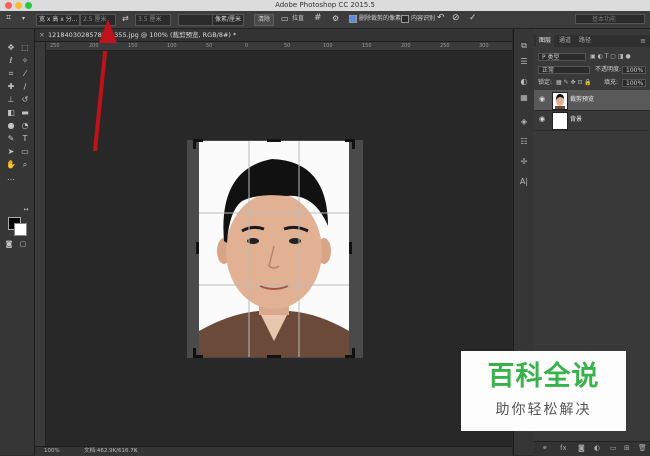 Image resolution: width=650 pixels, height=456 pixels. Describe the element at coordinates (441, 18) in the screenshot. I see `reset-crop-icon: ↶` at that location.